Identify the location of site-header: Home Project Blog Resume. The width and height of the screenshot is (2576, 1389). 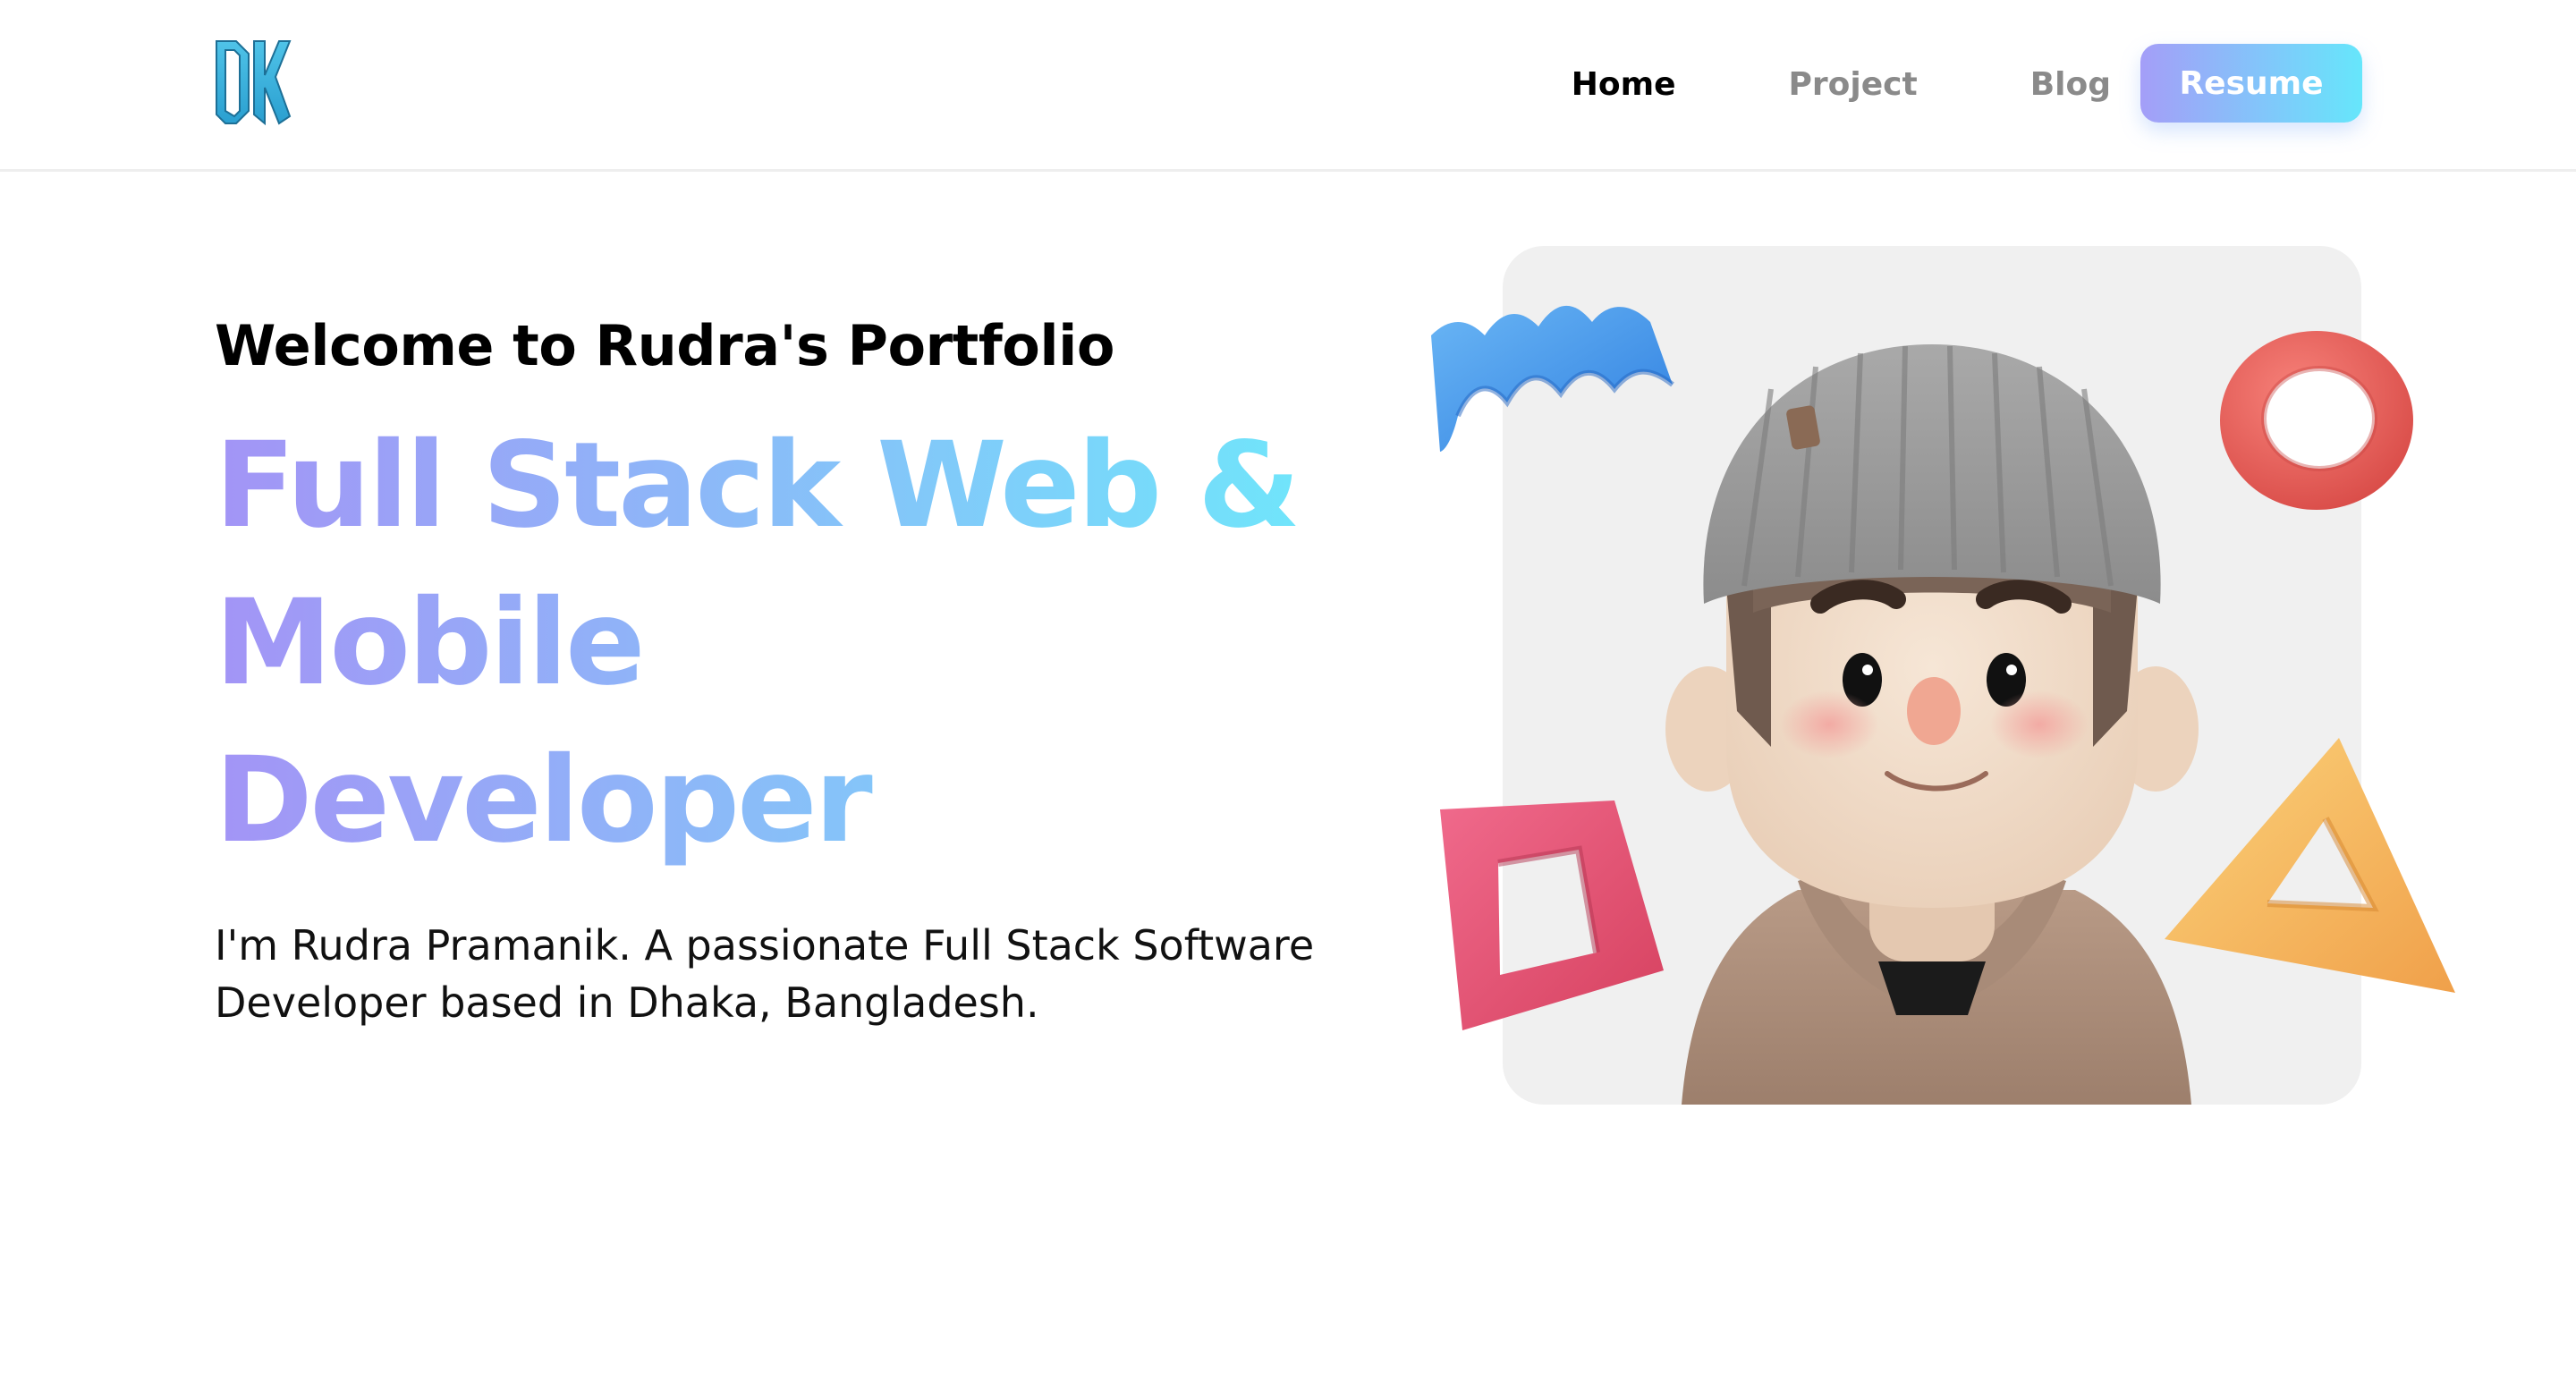
(1288, 86).